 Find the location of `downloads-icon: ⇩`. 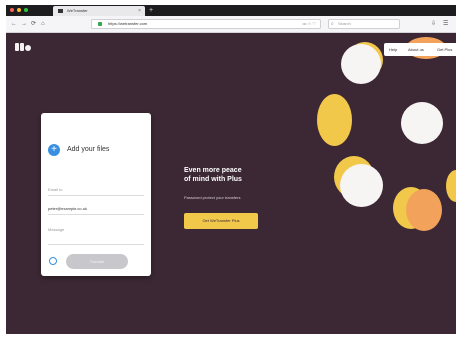

downloads-icon: ⇩ is located at coordinates (433, 24).